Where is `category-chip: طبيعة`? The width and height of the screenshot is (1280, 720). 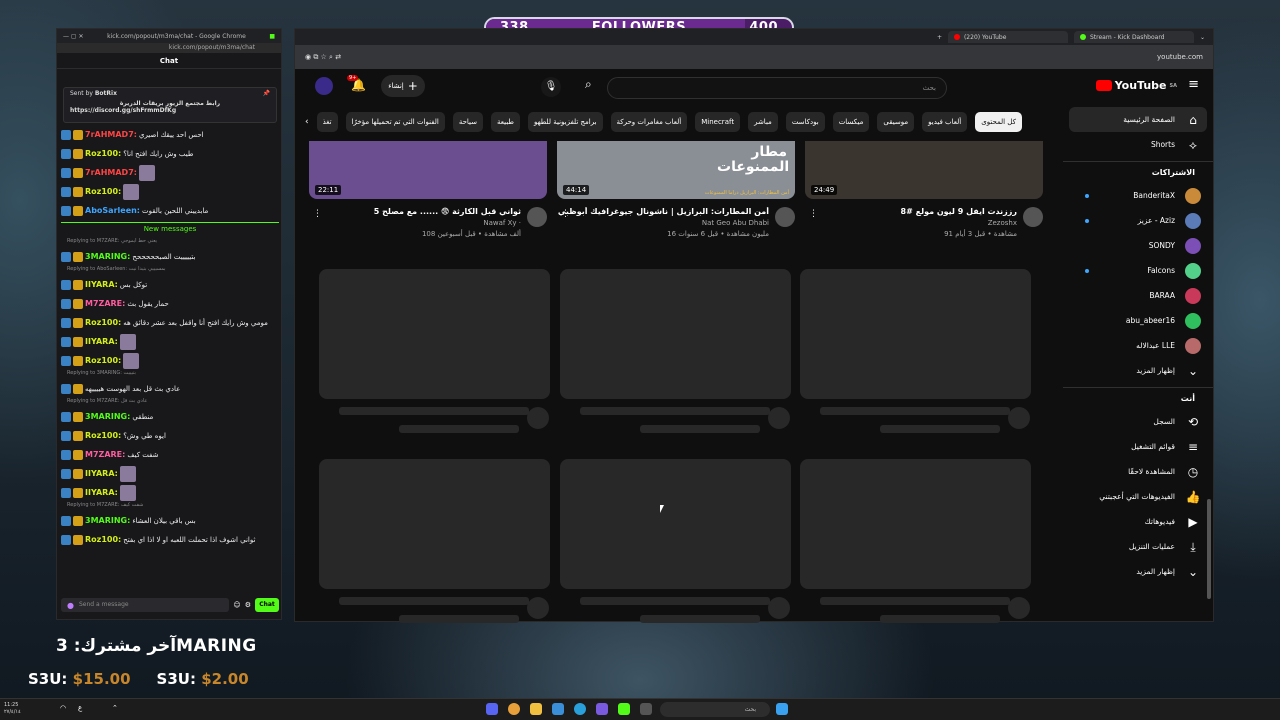
category-chip: طبيعة is located at coordinates (505, 122).